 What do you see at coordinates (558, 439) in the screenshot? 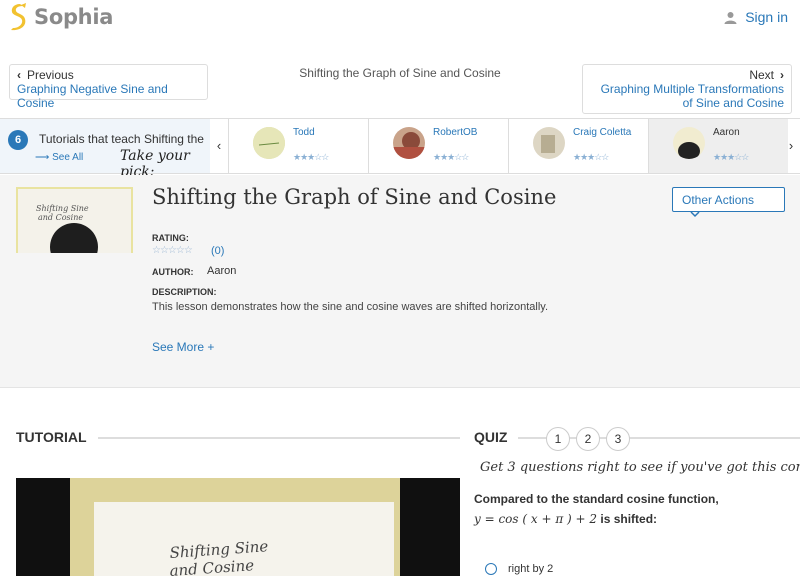
I see `quiz-question-1: 1` at bounding box center [558, 439].